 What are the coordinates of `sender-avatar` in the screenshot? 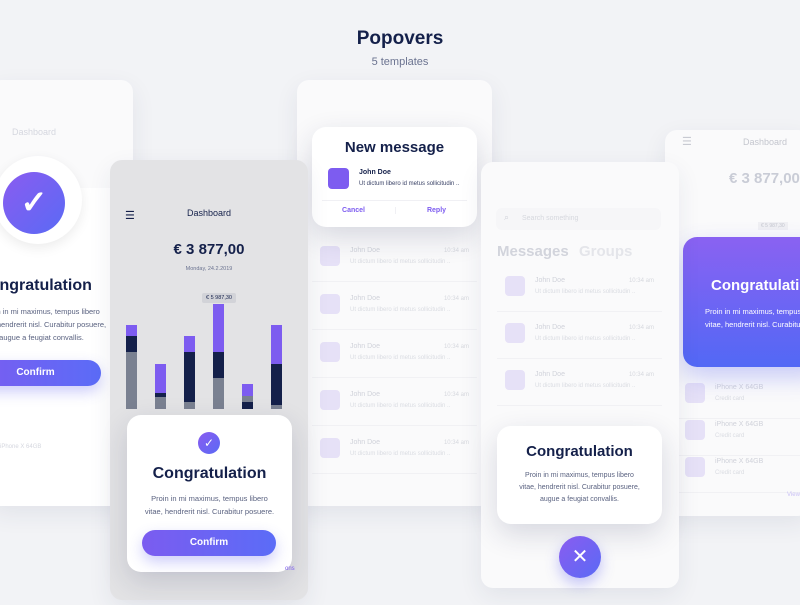 It's located at (338, 178).